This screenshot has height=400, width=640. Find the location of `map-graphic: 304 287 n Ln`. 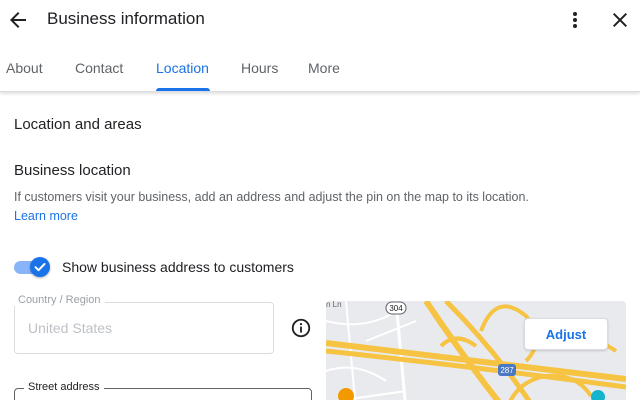

map-graphic: 304 287 n Ln is located at coordinates (476, 350).